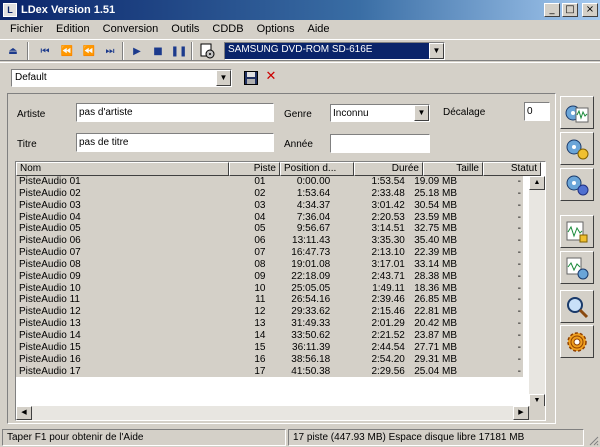 This screenshot has width=600, height=447. Describe the element at coordinates (24, 413) in the screenshot. I see `scroll-left-icon: ◀` at that location.